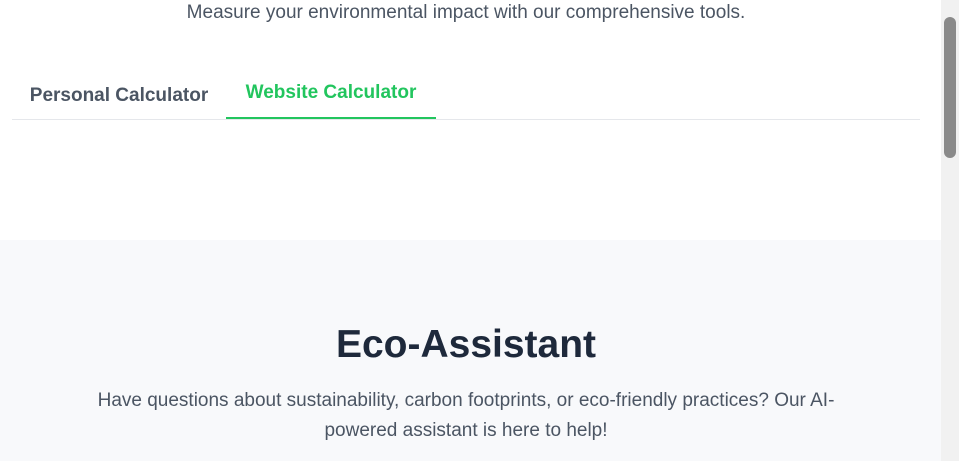  Describe the element at coordinates (119, 95) in the screenshot. I see `tab-personal-calculator: Personal Calculator` at that location.